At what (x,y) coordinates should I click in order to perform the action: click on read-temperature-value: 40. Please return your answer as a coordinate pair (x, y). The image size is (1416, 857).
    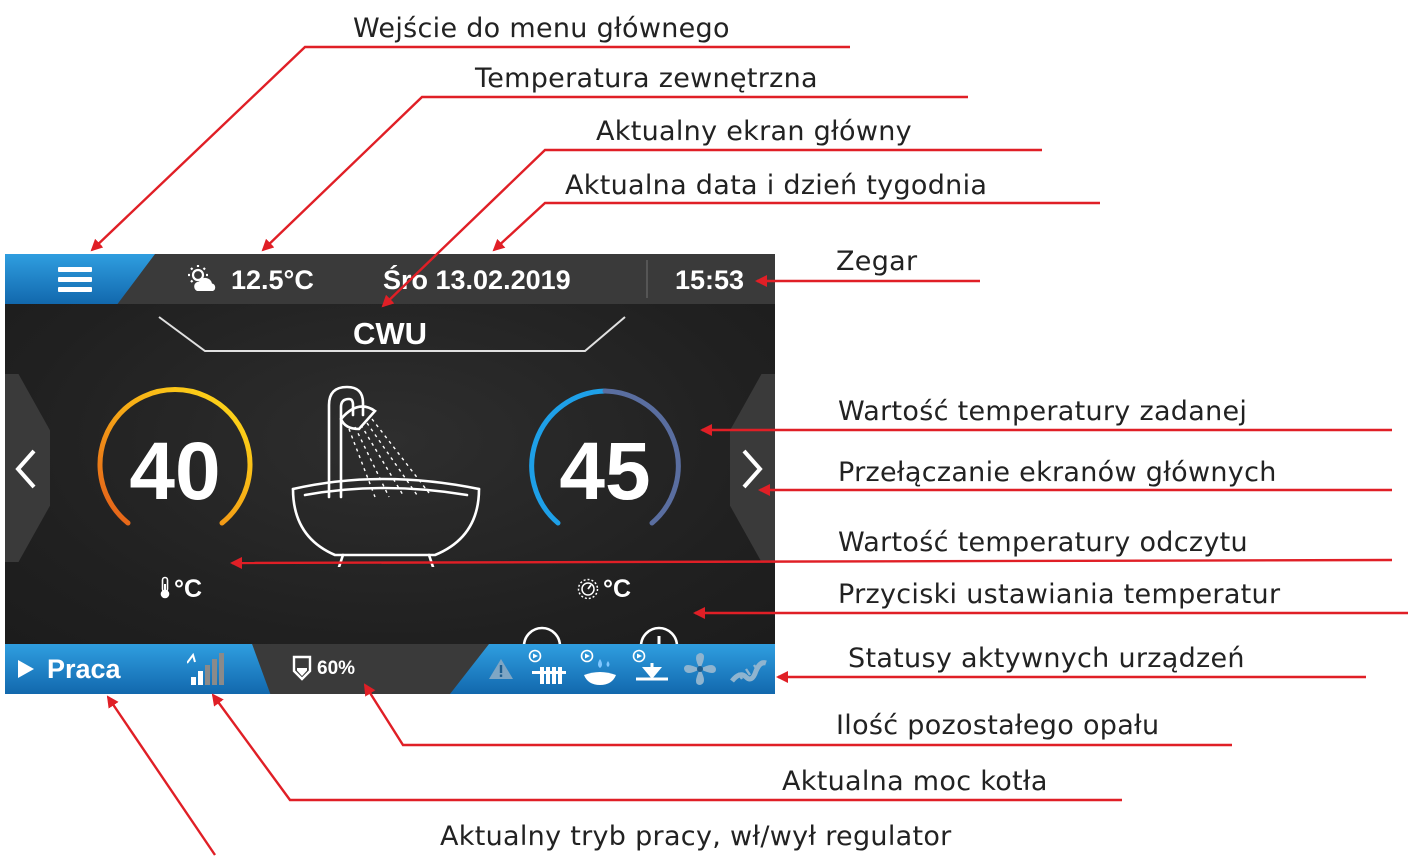
    Looking at the image, I should click on (175, 471).